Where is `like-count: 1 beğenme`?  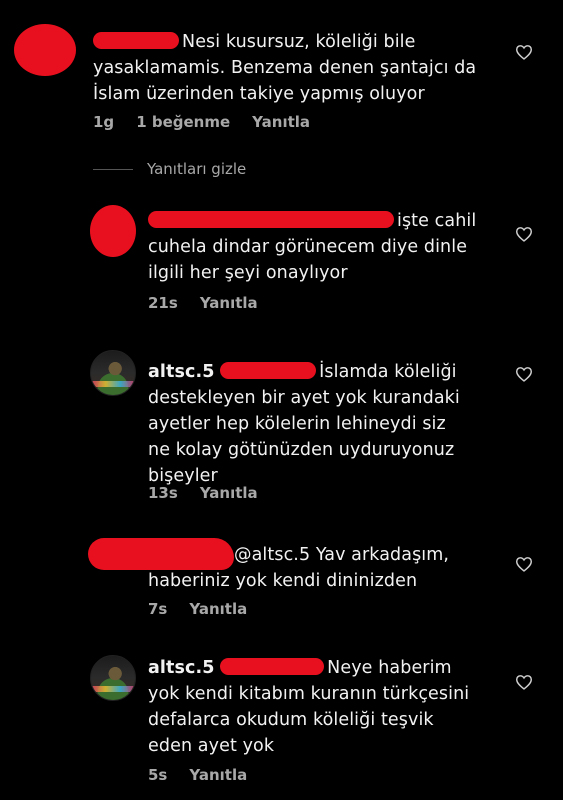 like-count: 1 beğenme is located at coordinates (183, 122).